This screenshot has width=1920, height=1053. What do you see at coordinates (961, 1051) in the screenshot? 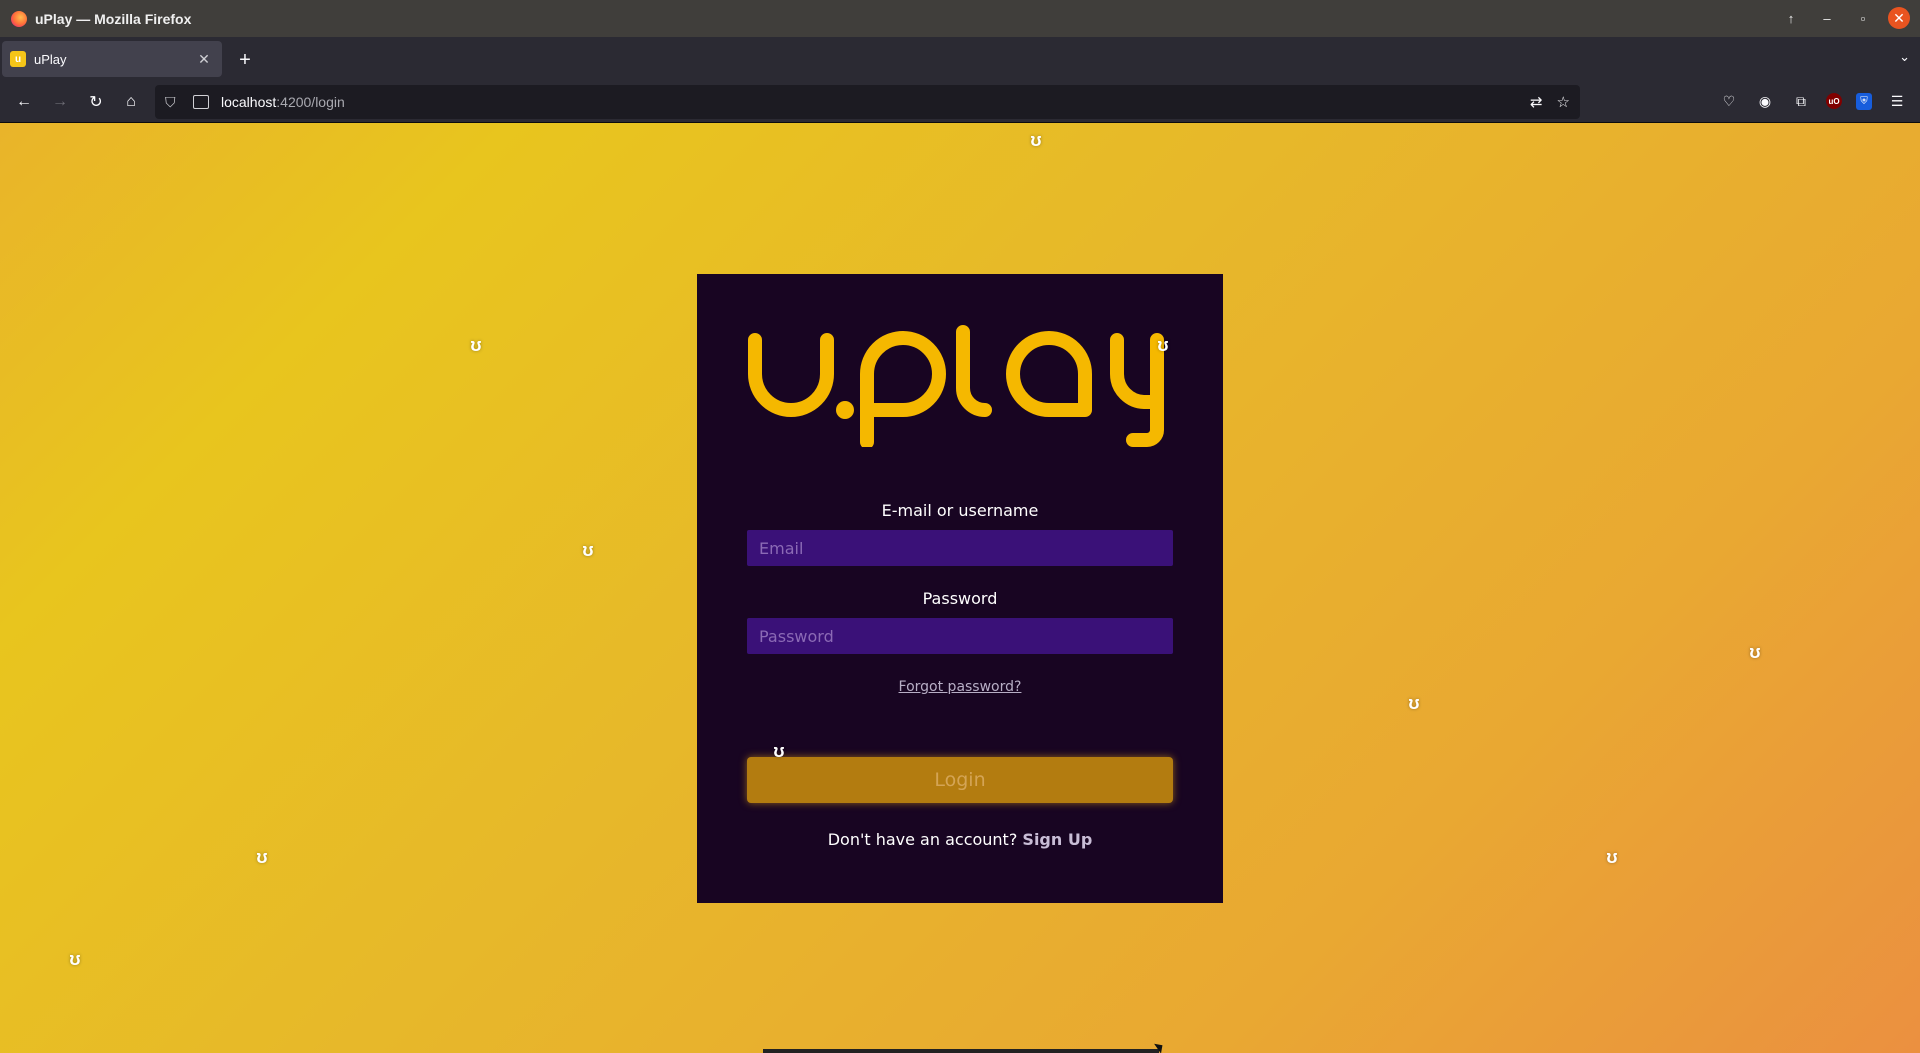
I see `bottom-scroll-indicator` at bounding box center [961, 1051].